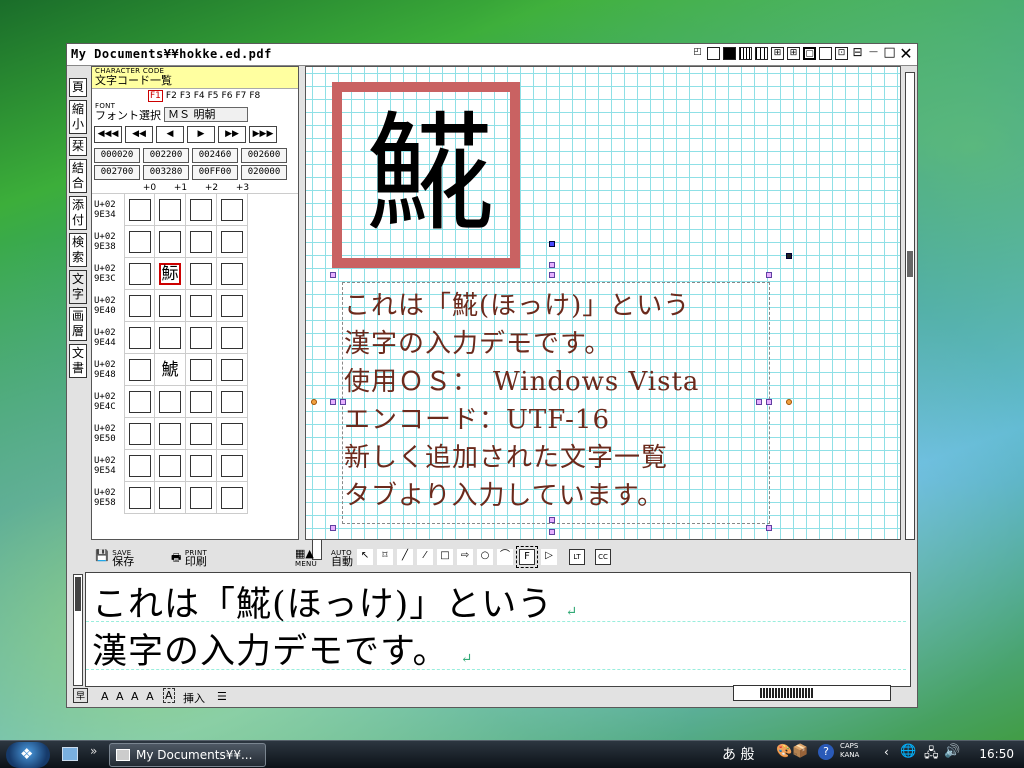 Image resolution: width=1024 pixels, height=768 pixels. Describe the element at coordinates (306, 558) in the screenshot. I see `menu-button: ▦▲ MENU` at that location.